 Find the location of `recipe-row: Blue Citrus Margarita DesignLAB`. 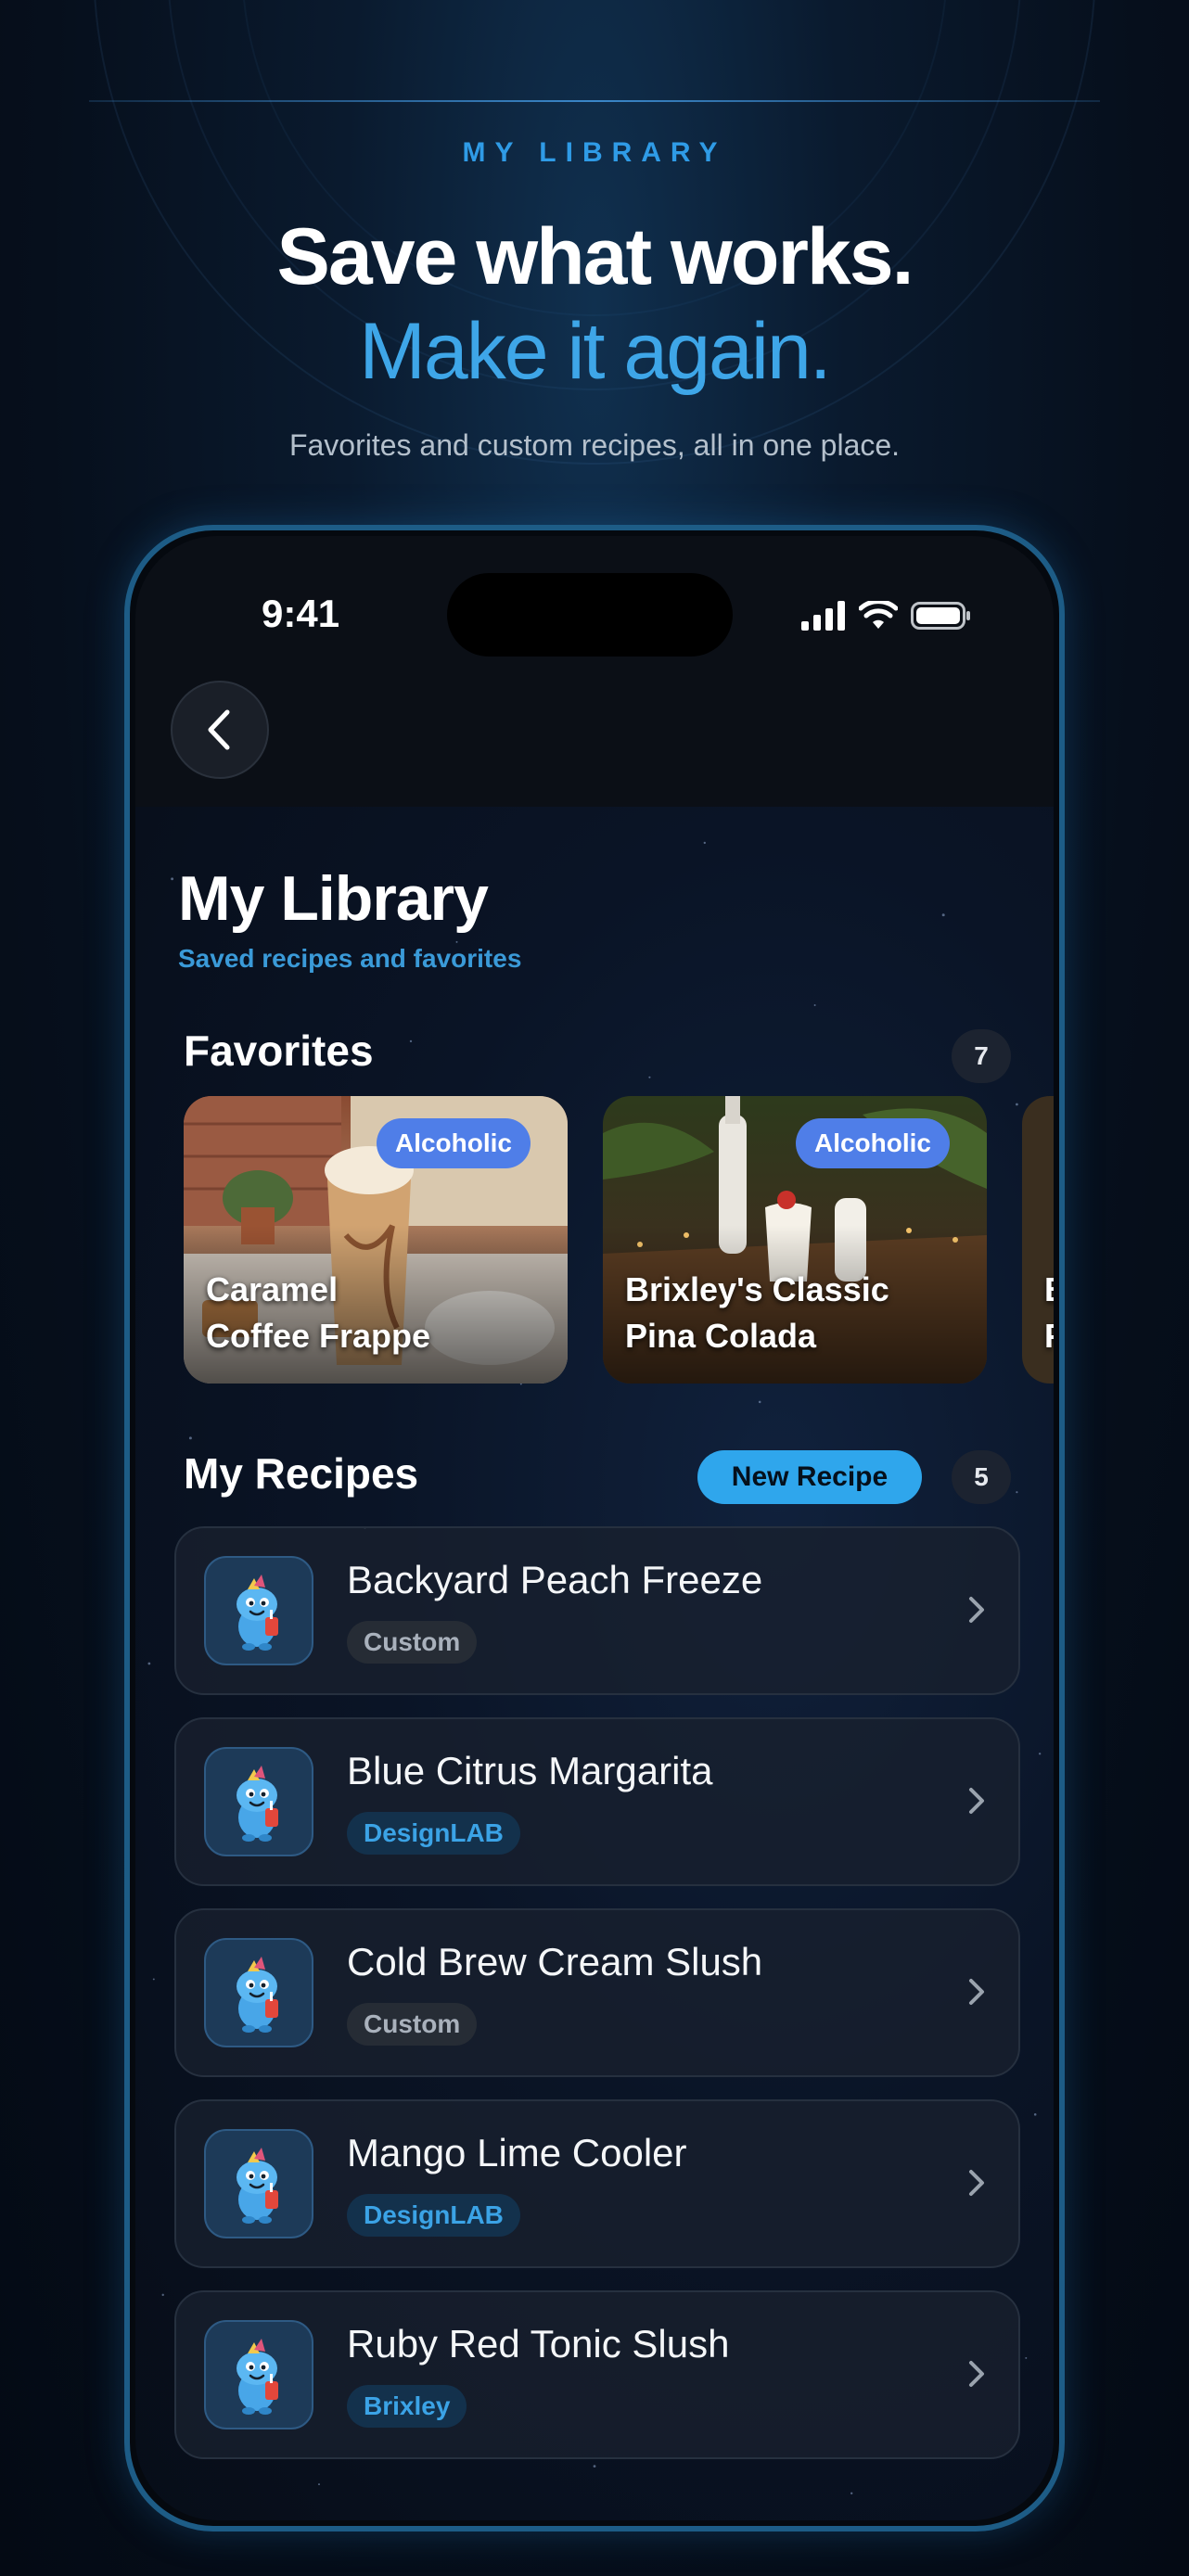

recipe-row: Blue Citrus Margarita DesignLAB is located at coordinates (597, 1801).